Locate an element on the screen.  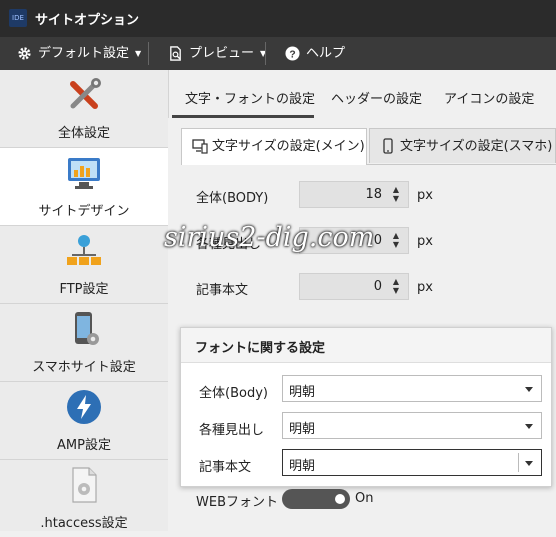
smartphone-icon is located at coordinates (388, 146).